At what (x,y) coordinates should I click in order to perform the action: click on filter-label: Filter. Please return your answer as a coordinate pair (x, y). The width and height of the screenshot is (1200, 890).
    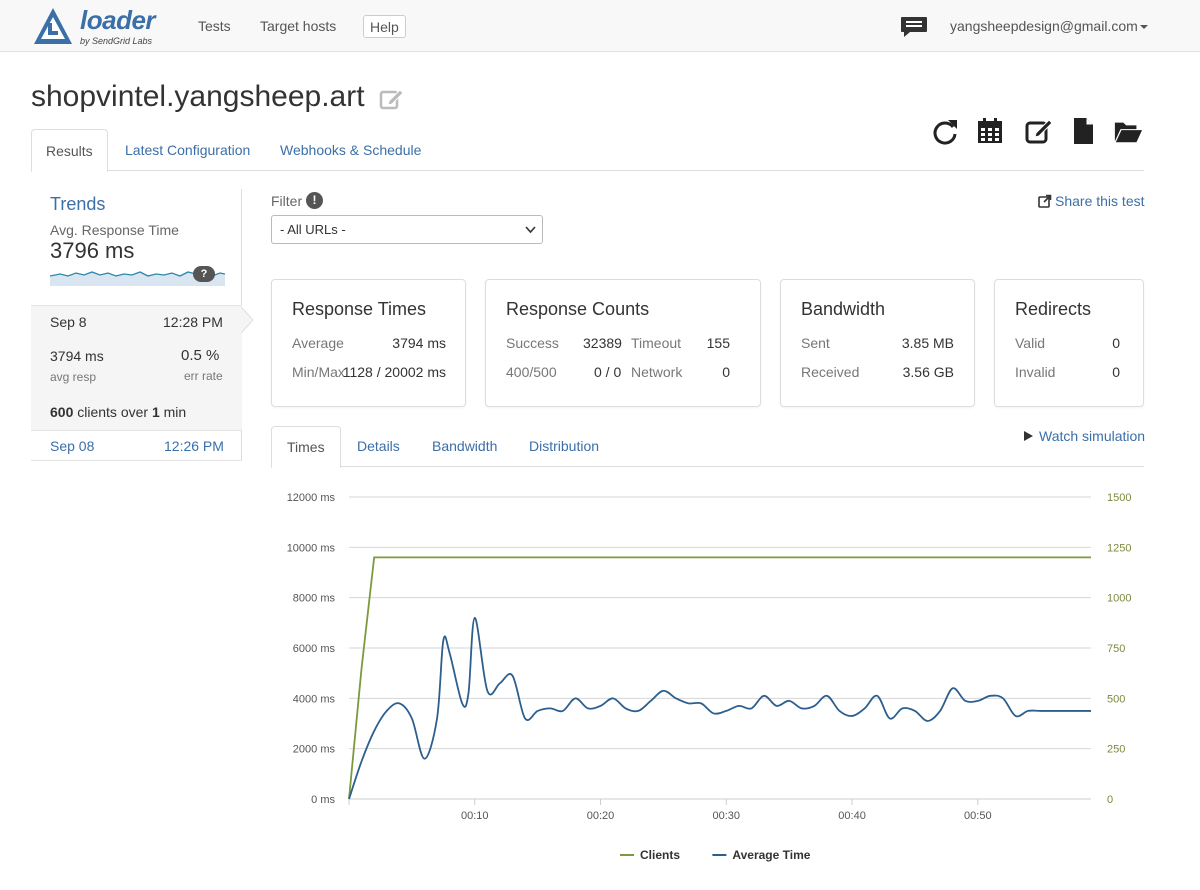
    Looking at the image, I should click on (287, 201).